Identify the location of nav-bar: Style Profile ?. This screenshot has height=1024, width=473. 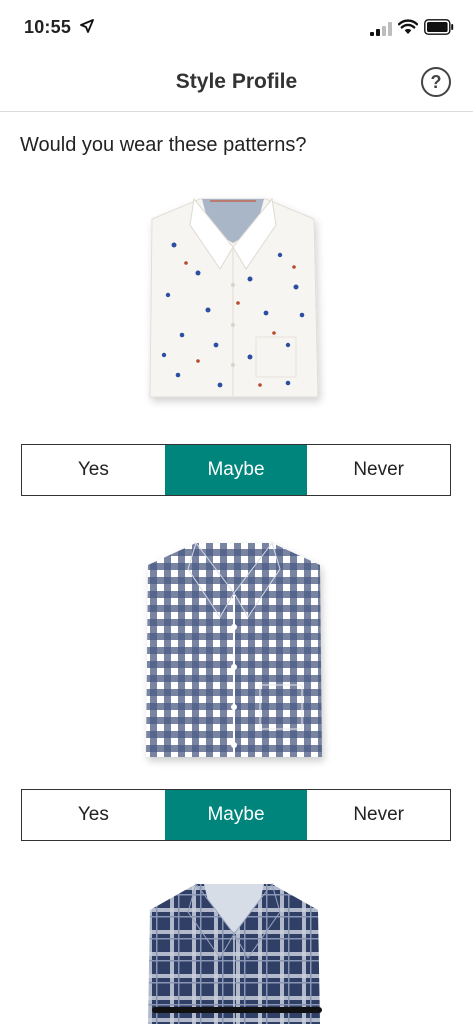
(236, 84).